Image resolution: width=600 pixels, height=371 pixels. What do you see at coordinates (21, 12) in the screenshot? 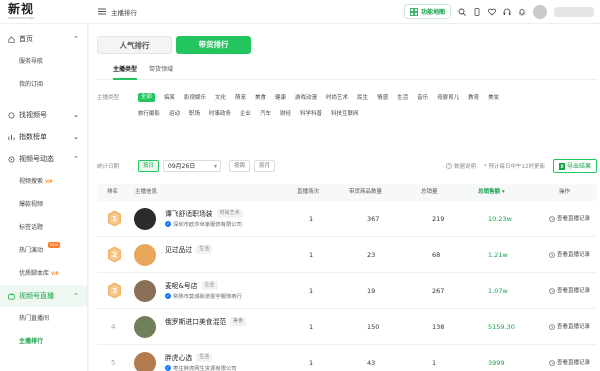
I see `logo: 新视 XINSHIDATA.COM` at bounding box center [21, 12].